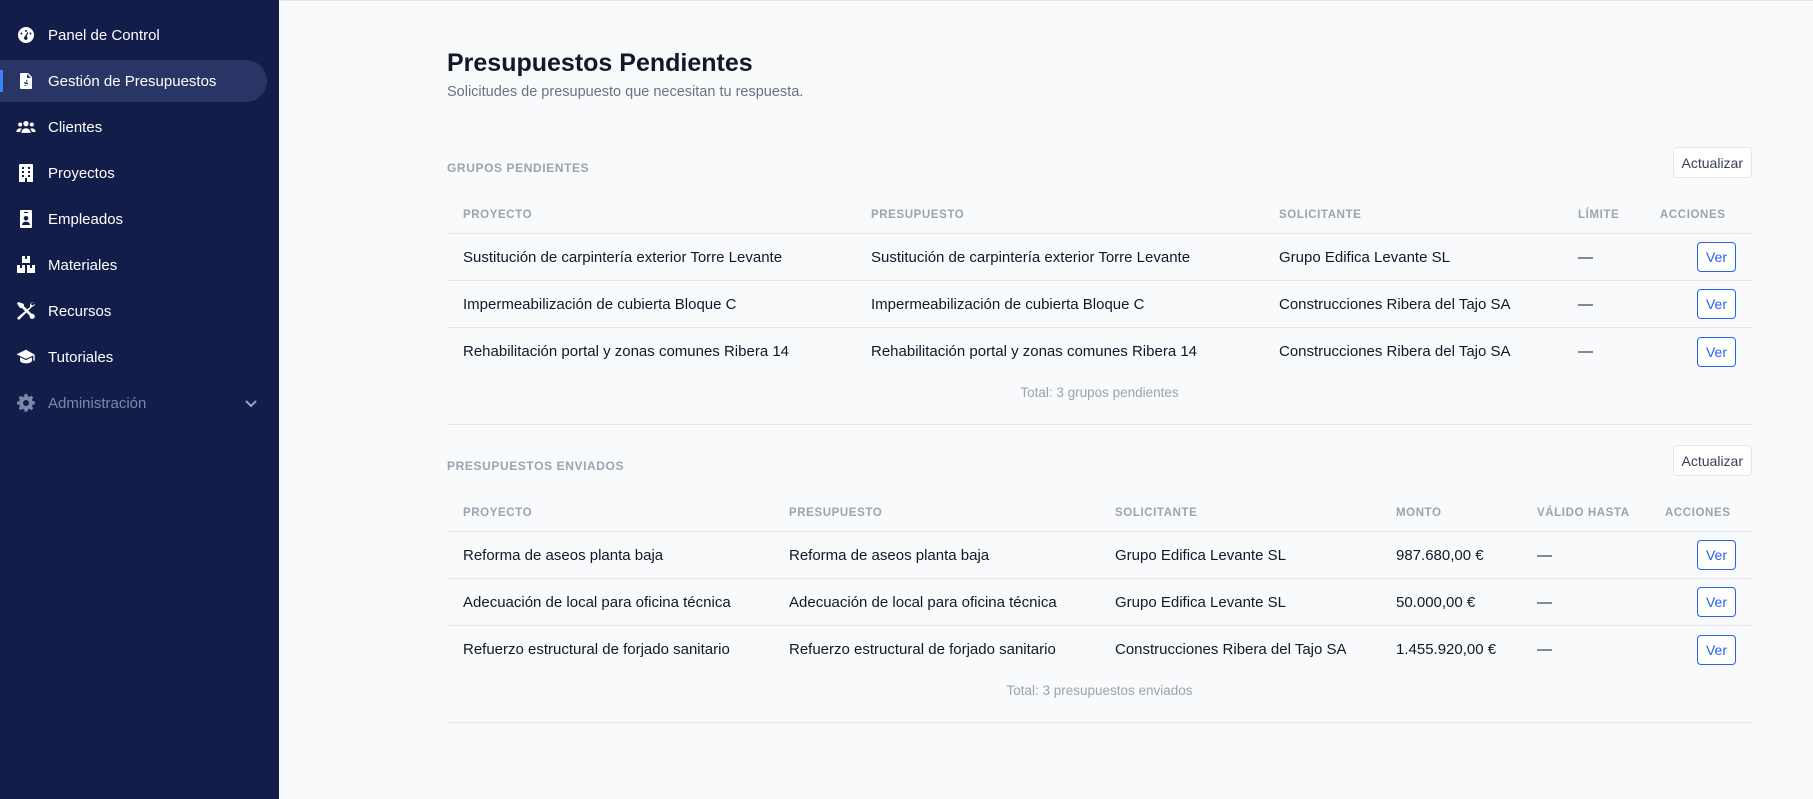 Image resolution: width=1813 pixels, height=799 pixels. What do you see at coordinates (133, 311) in the screenshot?
I see `sidebar-item-recursos: Recursos` at bounding box center [133, 311].